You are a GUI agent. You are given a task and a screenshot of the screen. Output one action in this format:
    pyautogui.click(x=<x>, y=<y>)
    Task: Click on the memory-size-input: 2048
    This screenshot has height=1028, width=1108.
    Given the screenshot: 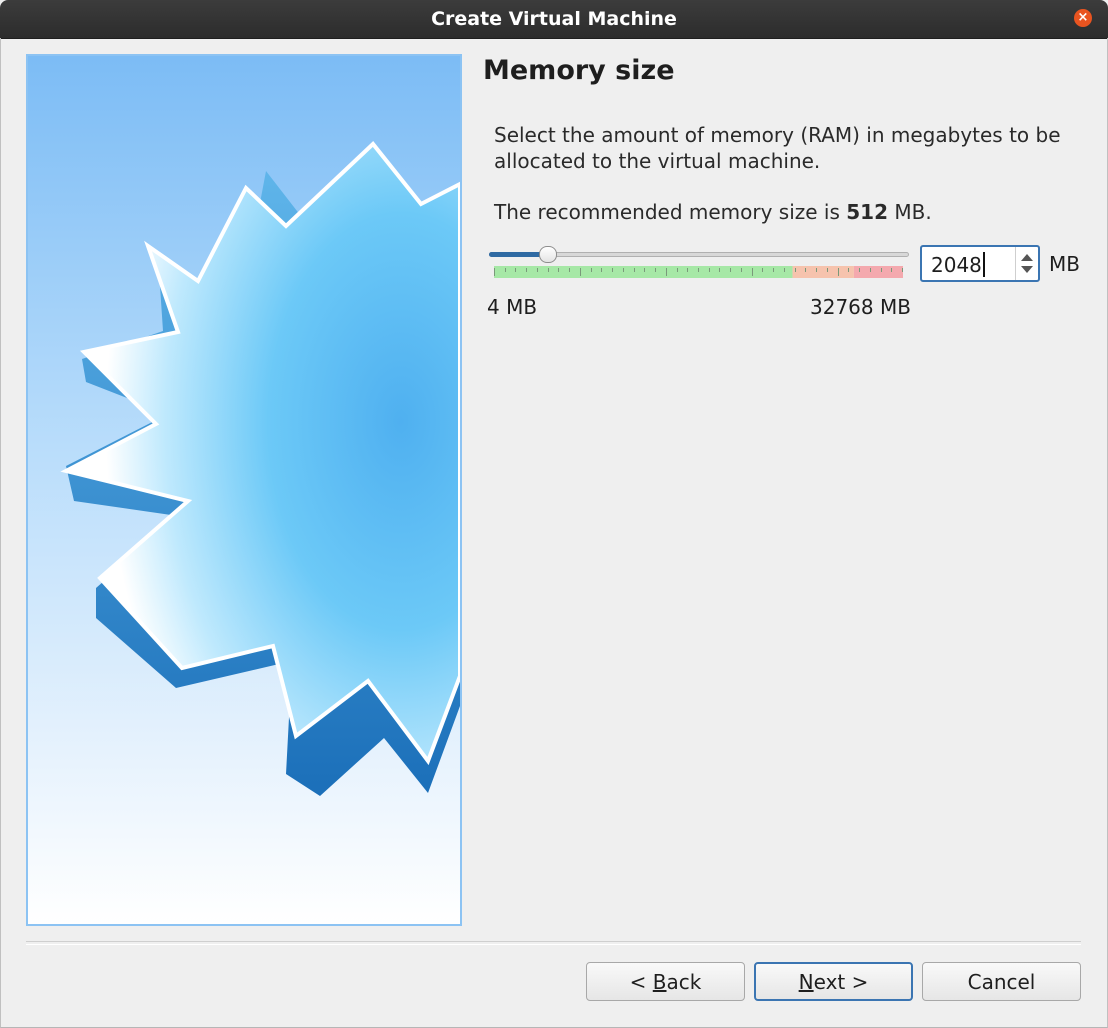 What is the action you would take?
    pyautogui.click(x=956, y=265)
    